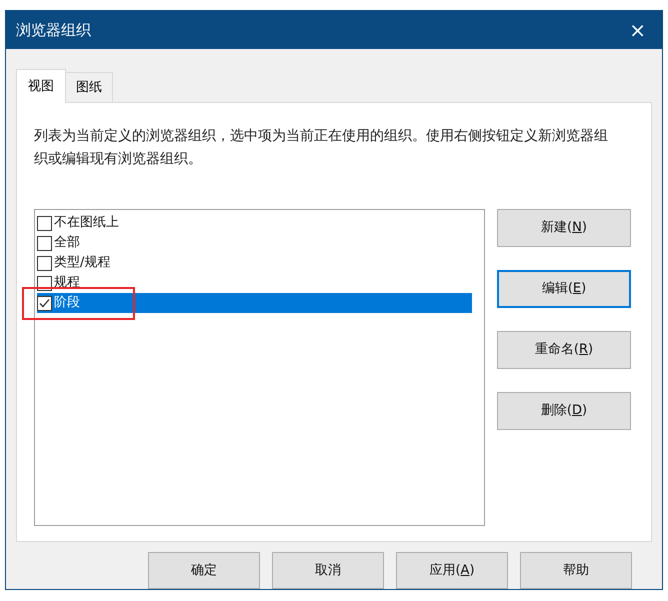 This screenshot has height=601, width=668. What do you see at coordinates (82, 263) in the screenshot?
I see `item-label: 类型/规程` at bounding box center [82, 263].